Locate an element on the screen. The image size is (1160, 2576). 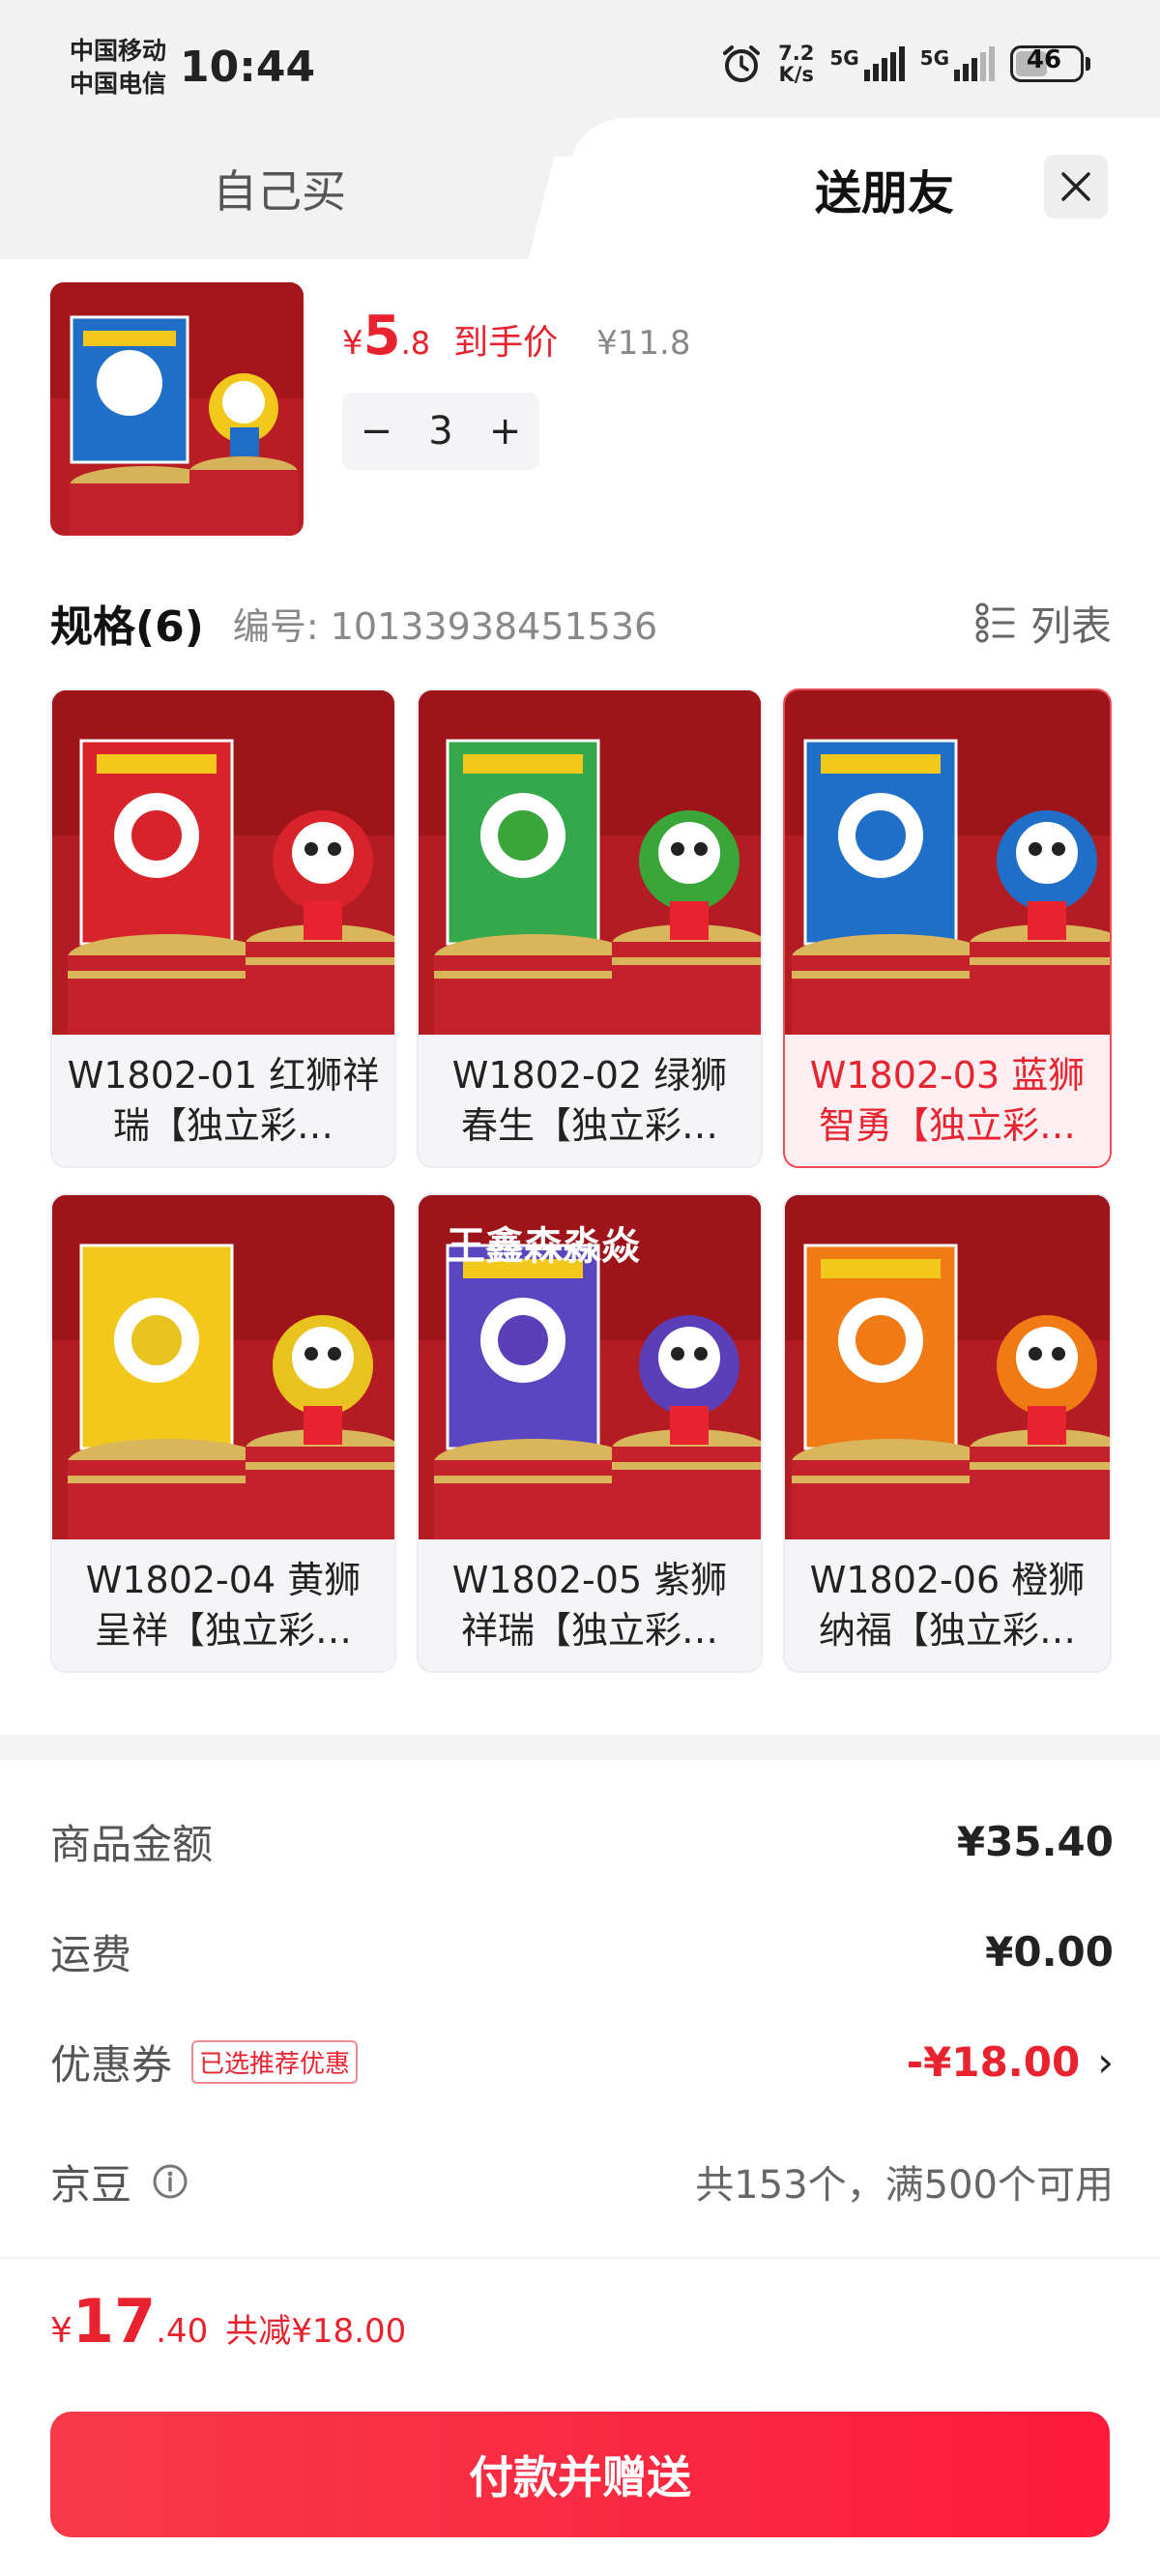
list-icon is located at coordinates (995, 622).